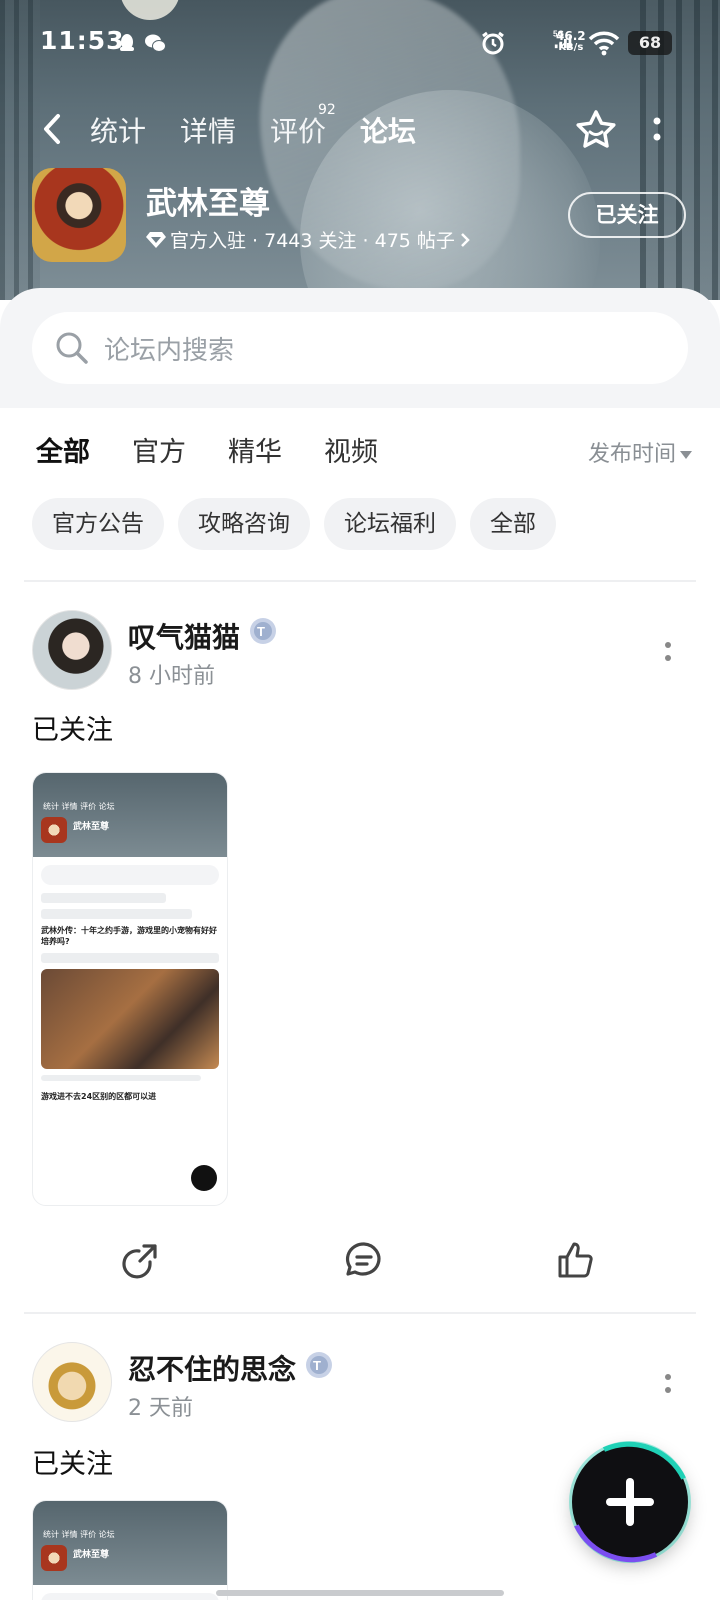  I want to click on thumb-tabs, so click(103, 898).